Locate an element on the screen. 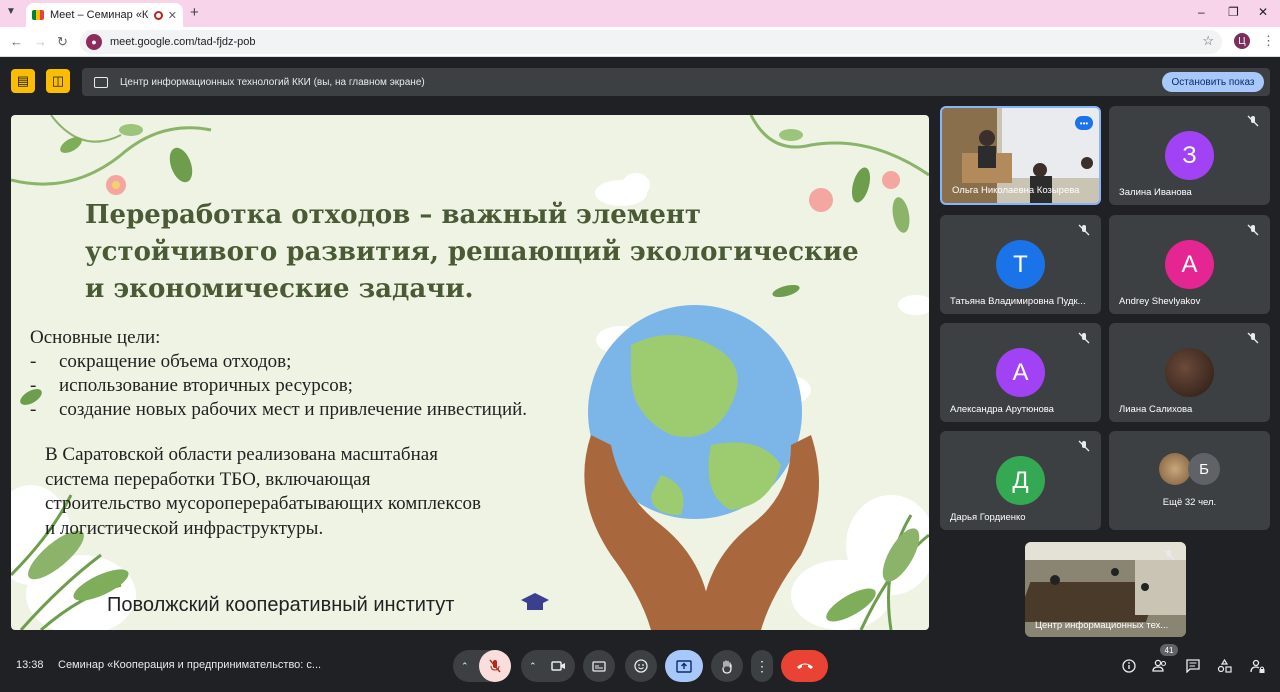  raise-hand-button is located at coordinates (727, 666).